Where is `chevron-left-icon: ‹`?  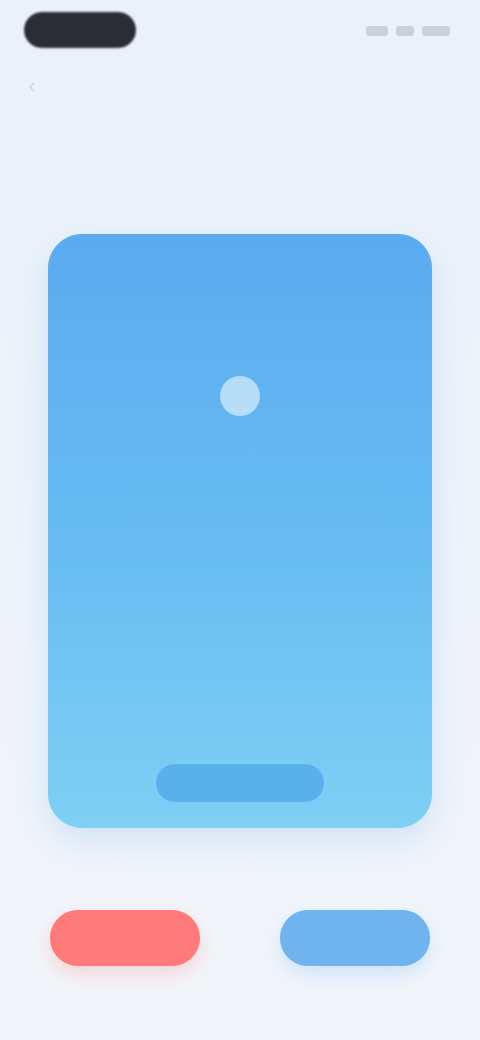 chevron-left-icon: ‹ is located at coordinates (32, 86).